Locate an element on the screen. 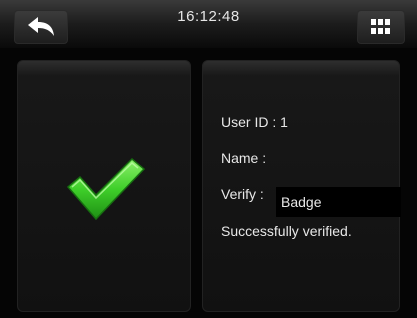 Image resolution: width=417 pixels, height=318 pixels. user-id-row: User ID : 1 is located at coordinates (254, 122).